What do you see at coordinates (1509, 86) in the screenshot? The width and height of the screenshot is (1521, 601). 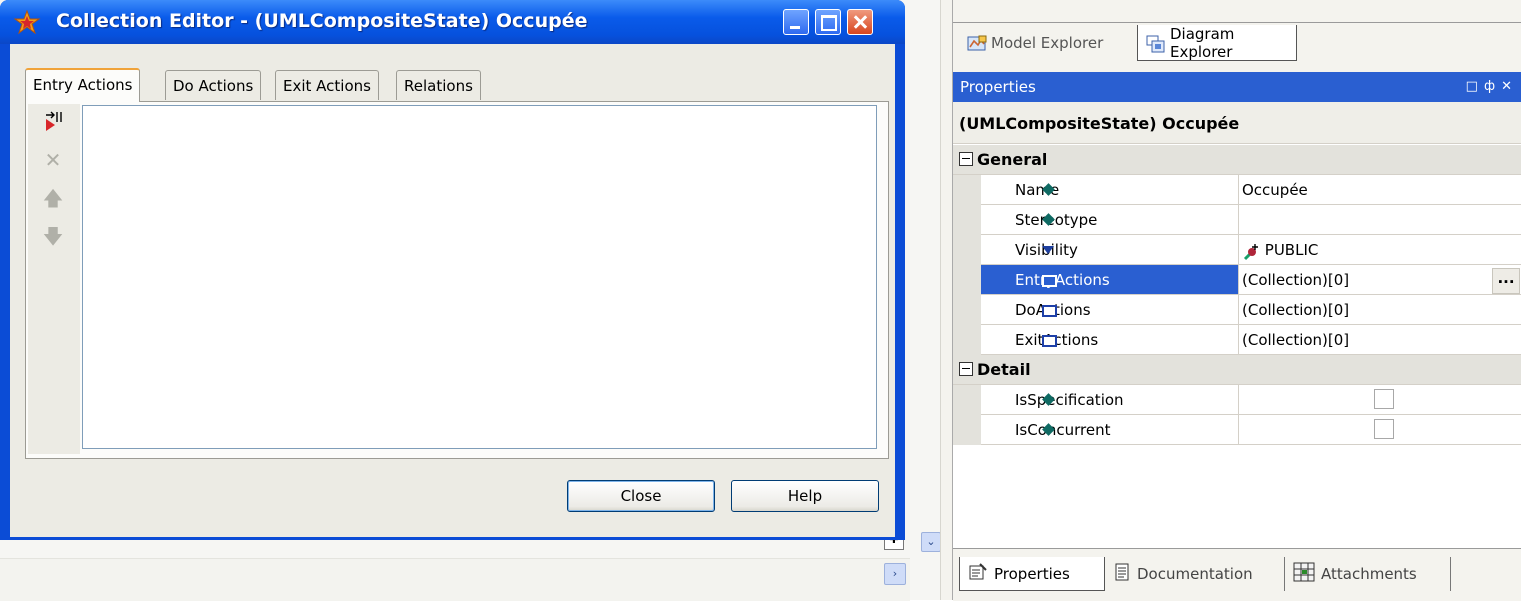 I see `close-panel-icon: ✕` at bounding box center [1509, 86].